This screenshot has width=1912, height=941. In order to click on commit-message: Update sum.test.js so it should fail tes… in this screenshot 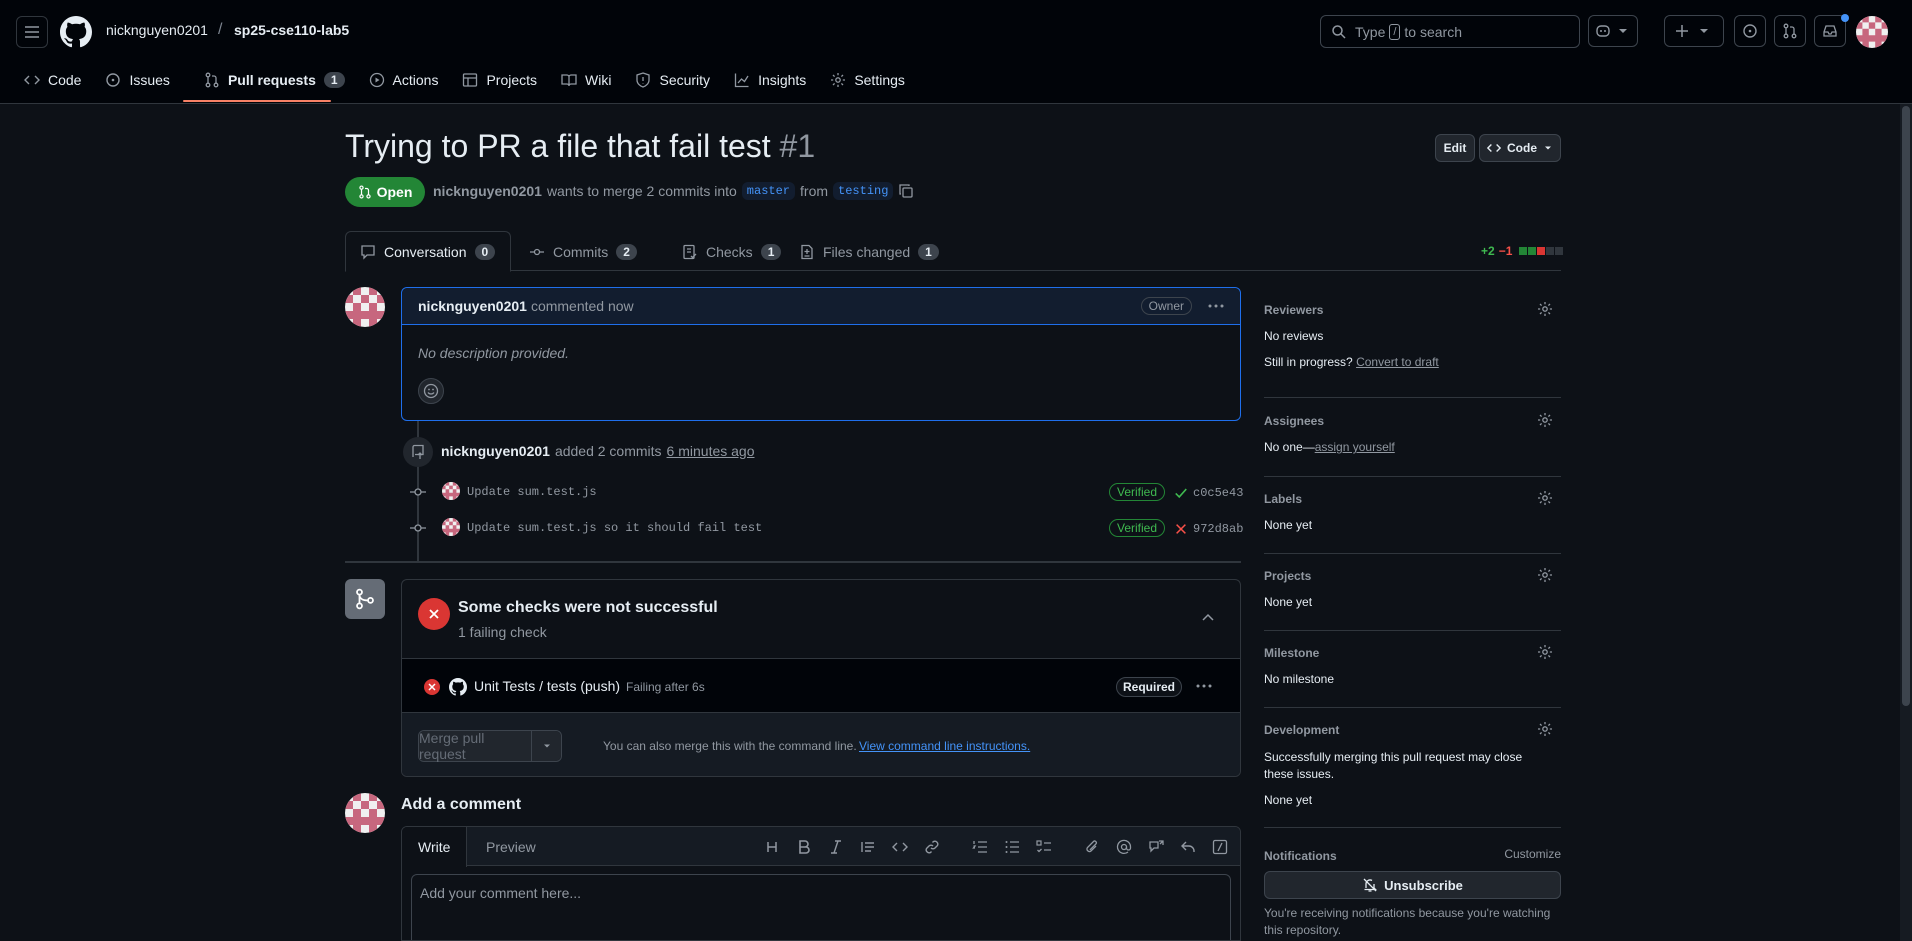, I will do `click(614, 528)`.